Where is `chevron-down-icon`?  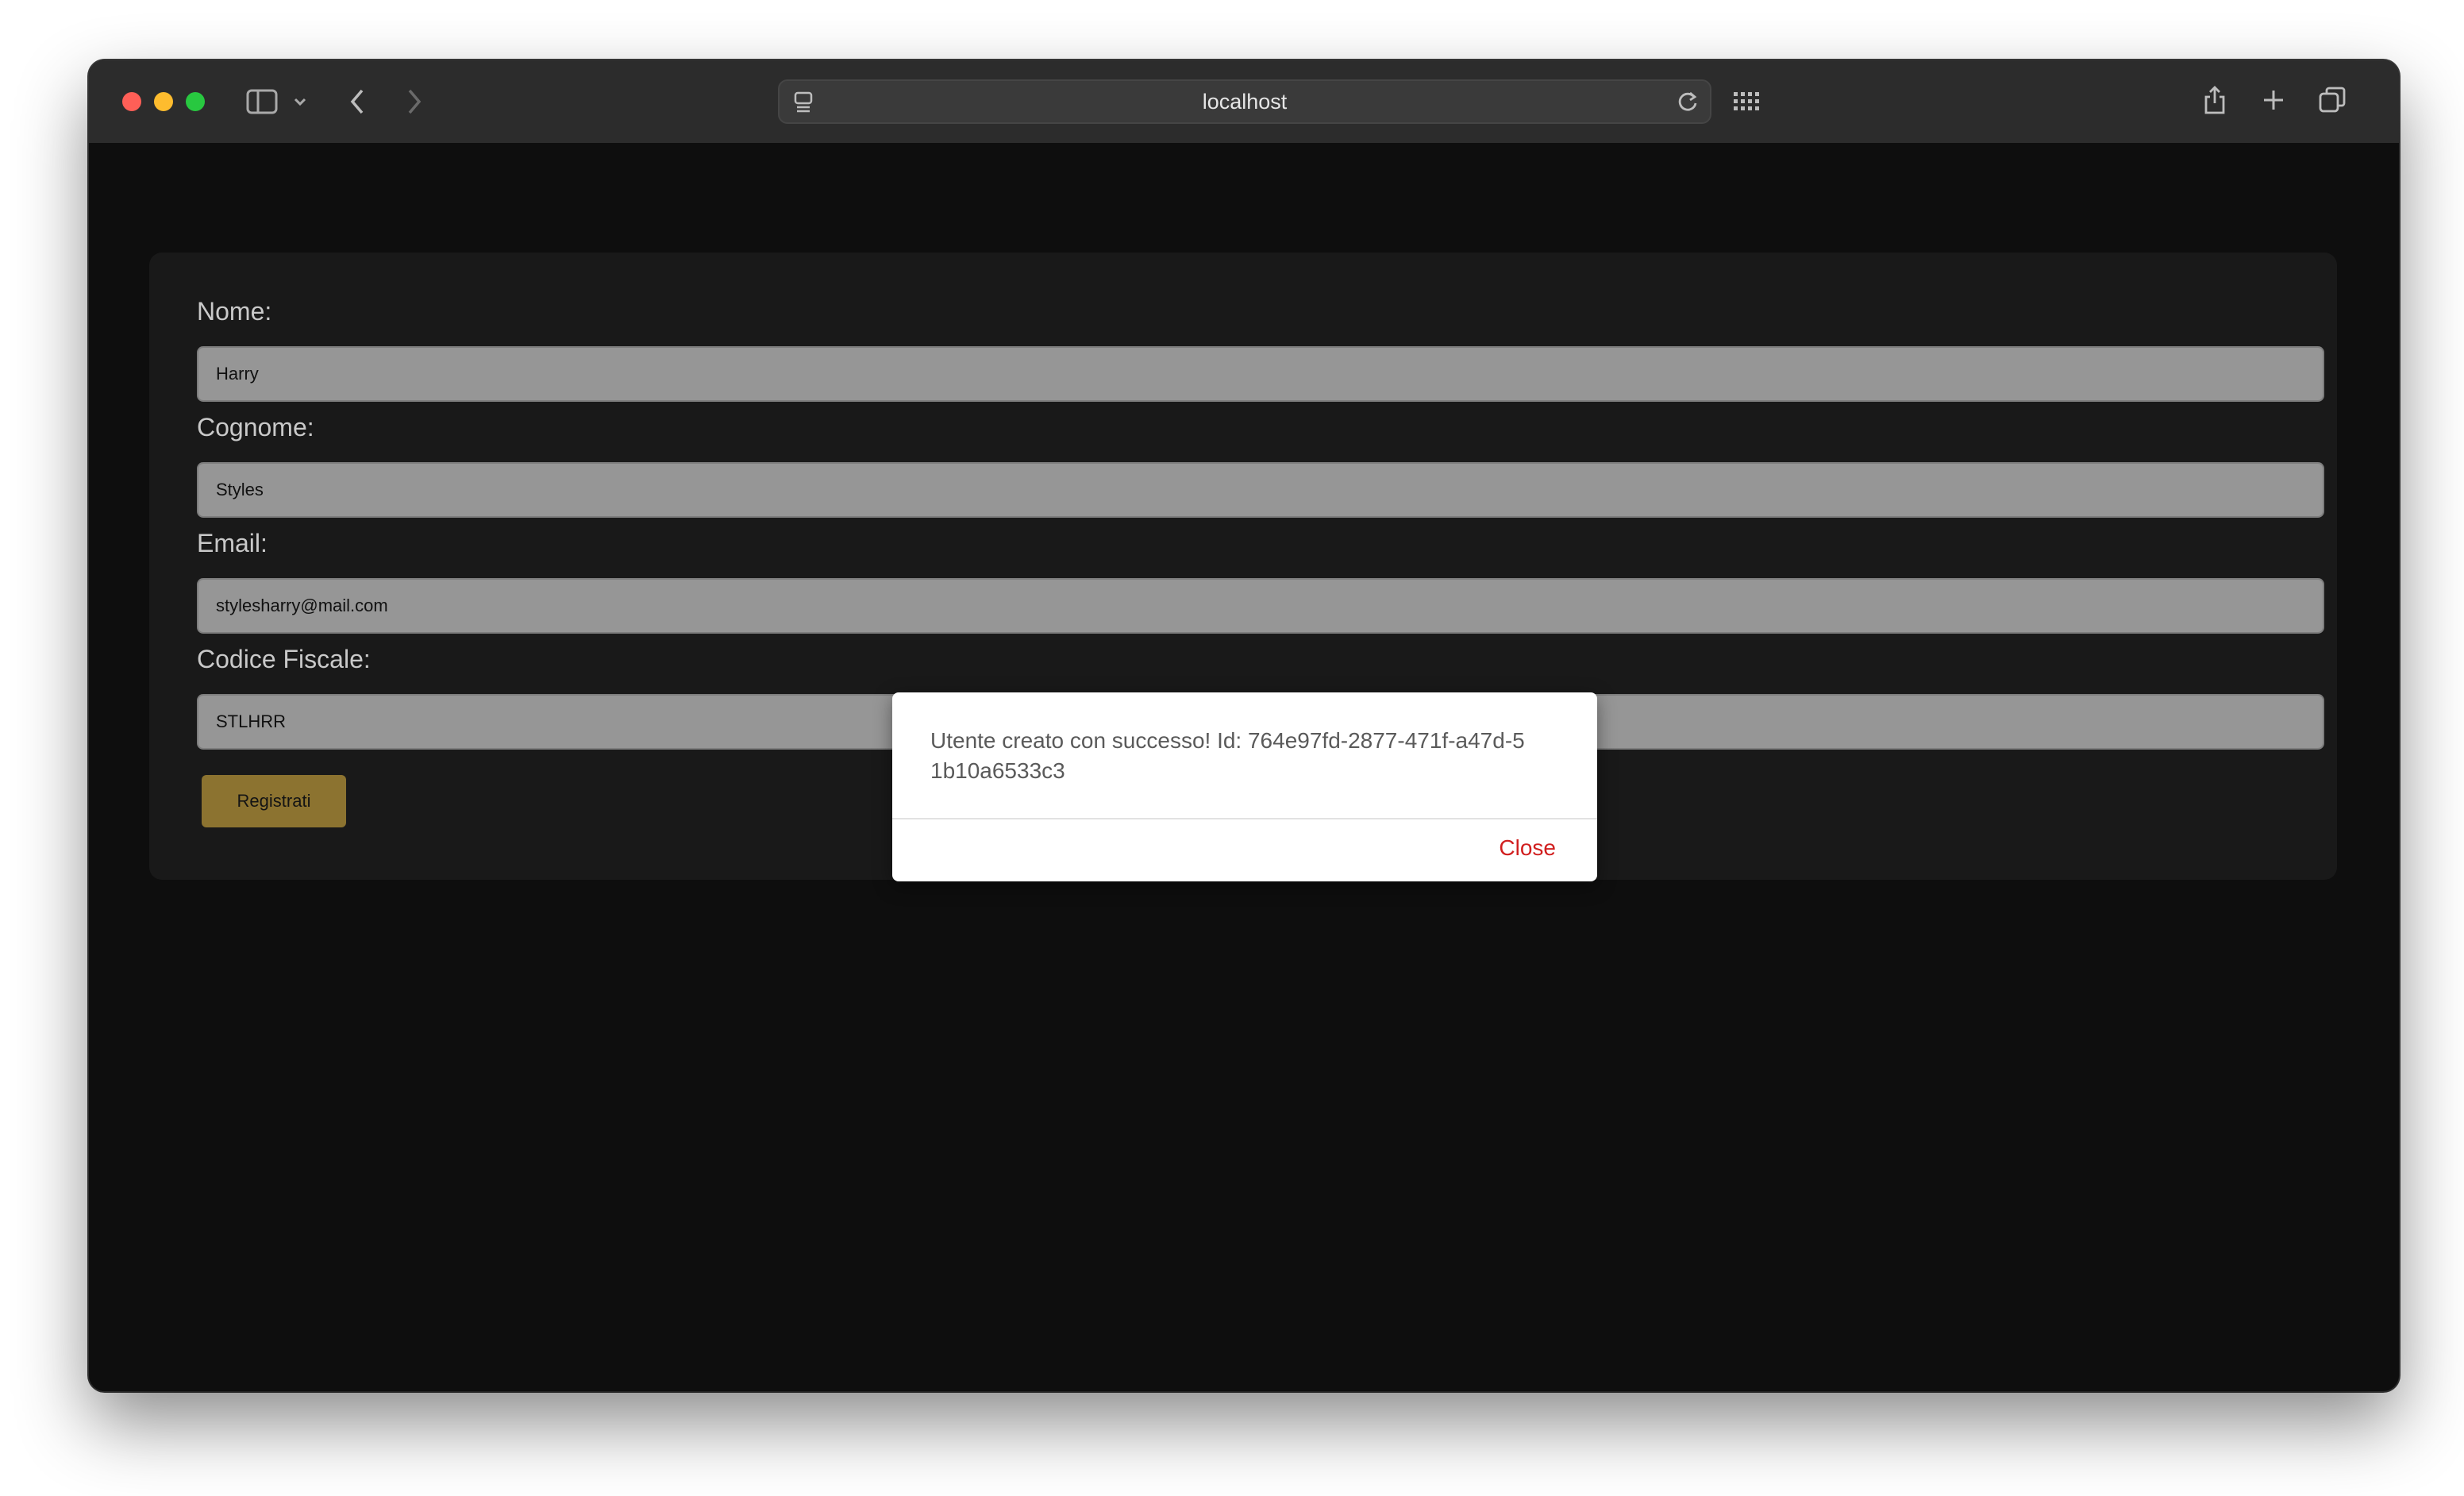
chevron-down-icon is located at coordinates (300, 101).